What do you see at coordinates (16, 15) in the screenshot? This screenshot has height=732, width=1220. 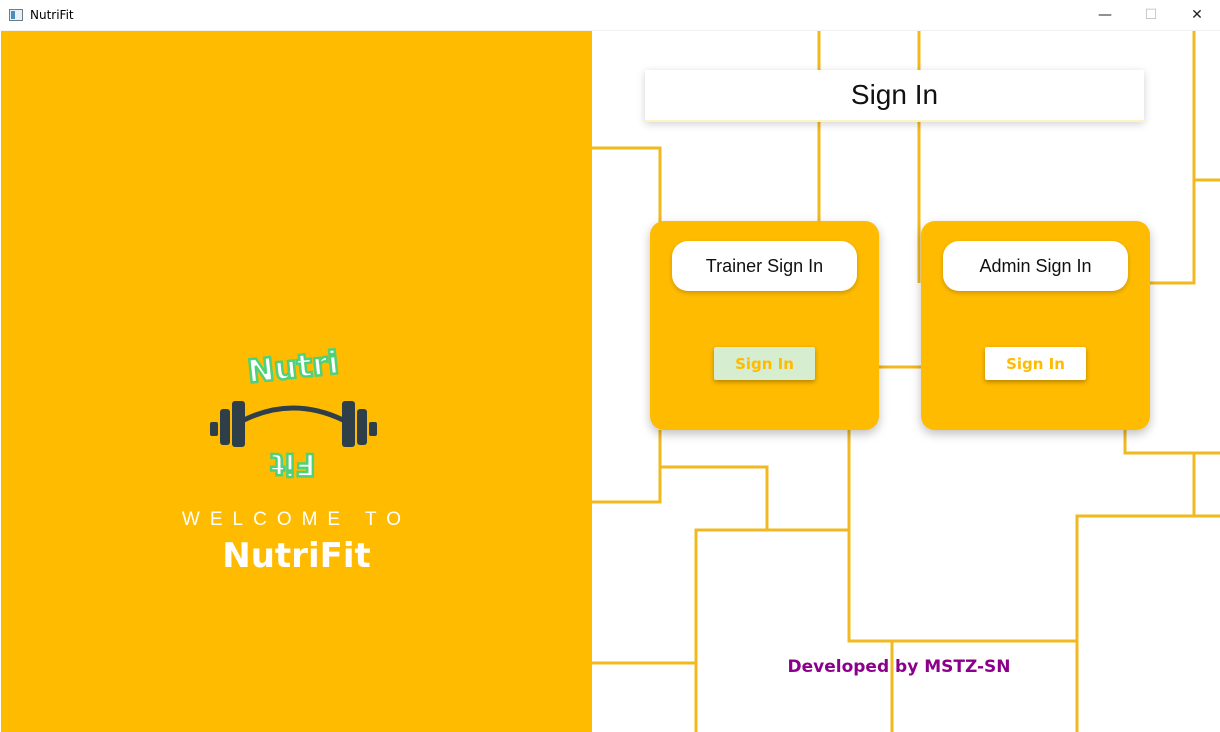 I see `app-window-icon` at bounding box center [16, 15].